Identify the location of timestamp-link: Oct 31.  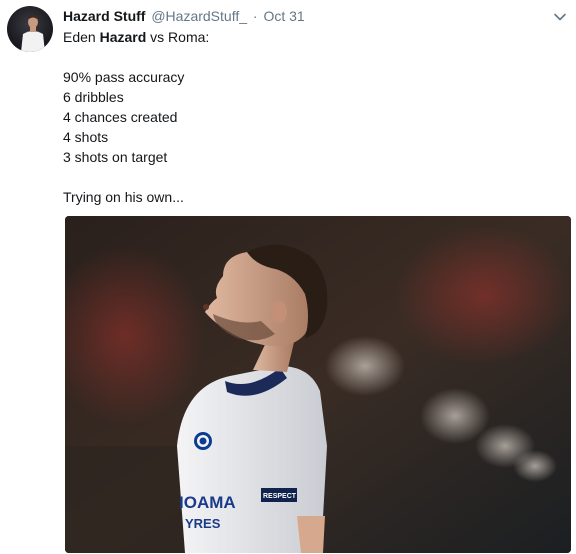
(283, 16).